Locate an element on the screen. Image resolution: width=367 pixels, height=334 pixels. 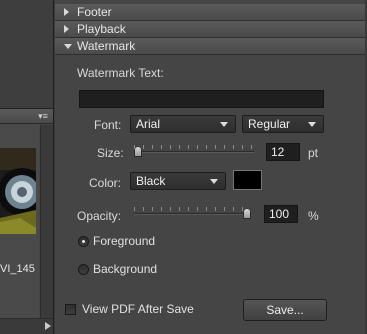
scroll-right-arrow-icon is located at coordinates (48, 326).